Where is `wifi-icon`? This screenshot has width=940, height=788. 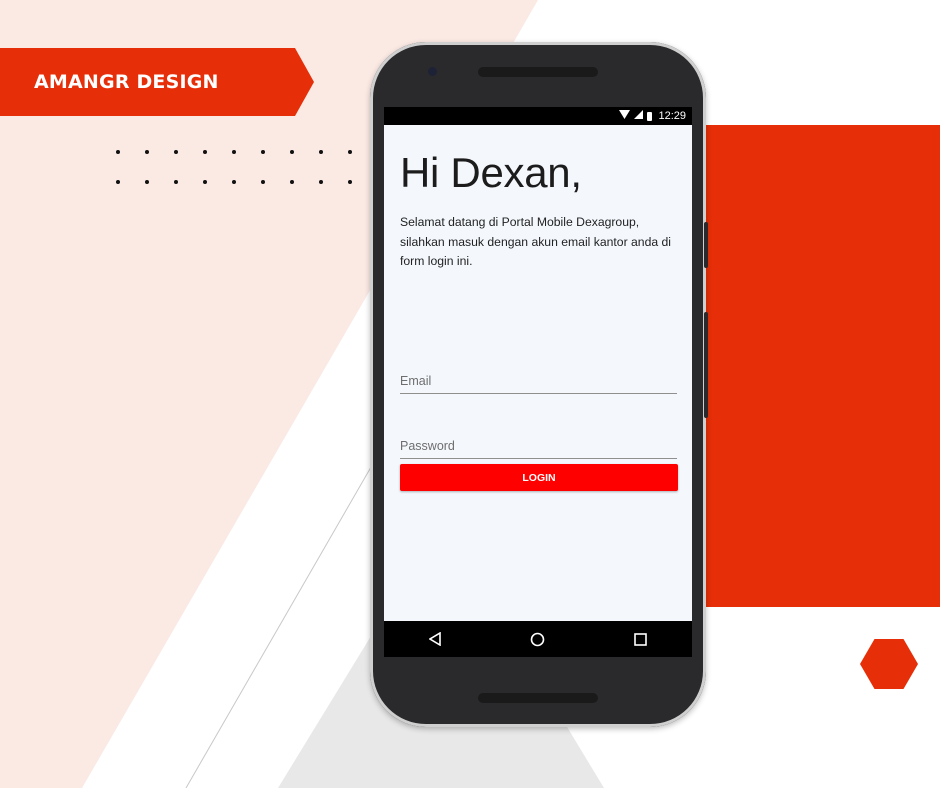
wifi-icon is located at coordinates (625, 116).